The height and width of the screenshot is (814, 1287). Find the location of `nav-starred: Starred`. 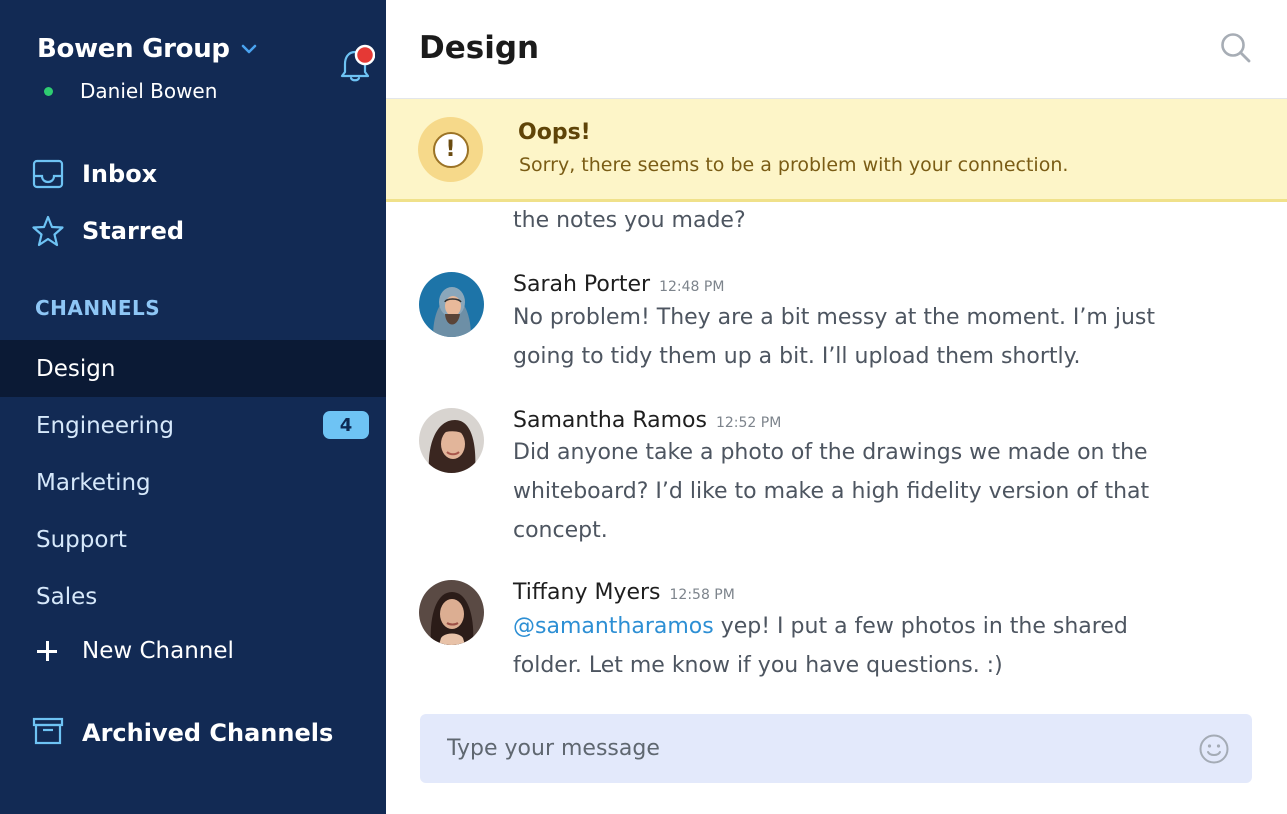

nav-starred: Starred is located at coordinates (108, 231).